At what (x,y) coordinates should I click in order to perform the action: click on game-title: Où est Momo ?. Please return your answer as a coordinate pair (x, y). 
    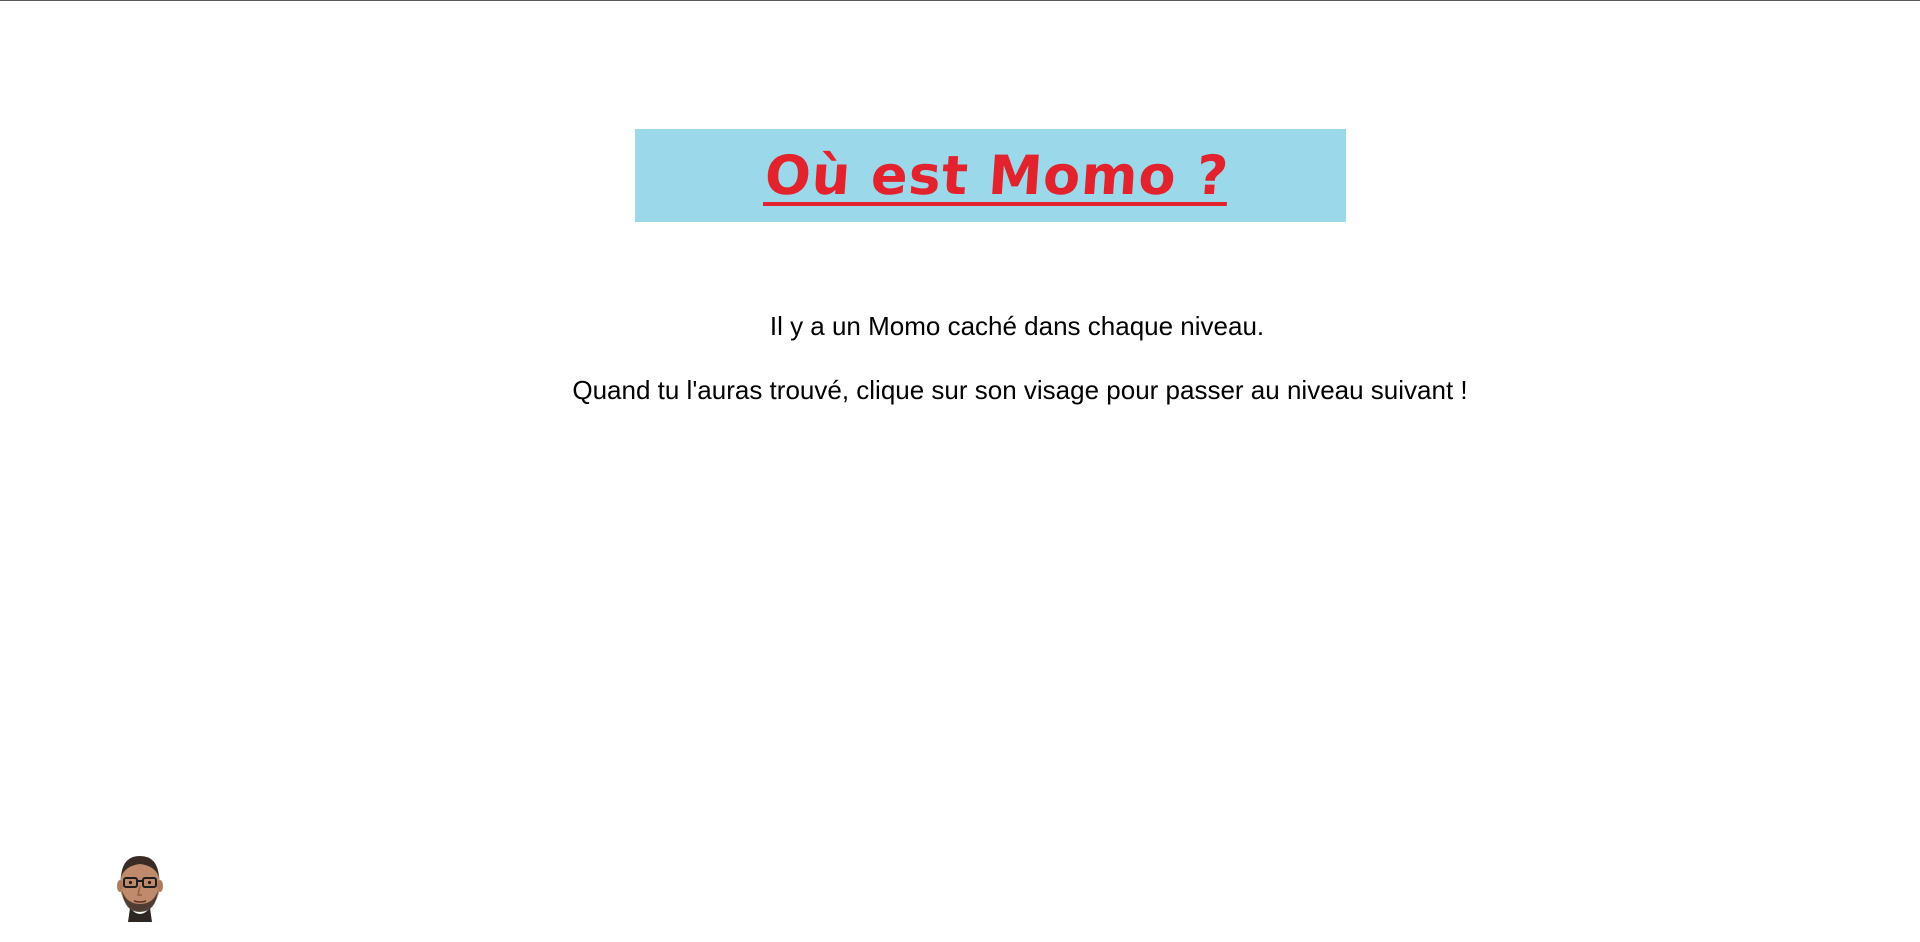
    Looking at the image, I should click on (996, 175).